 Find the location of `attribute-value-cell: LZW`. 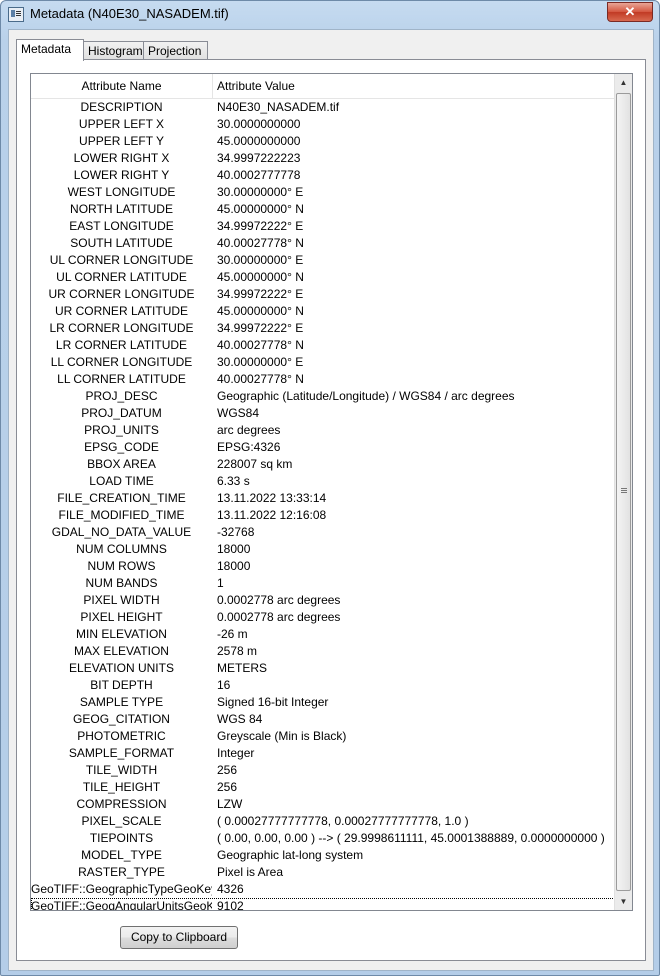

attribute-value-cell: LZW is located at coordinates (230, 804).